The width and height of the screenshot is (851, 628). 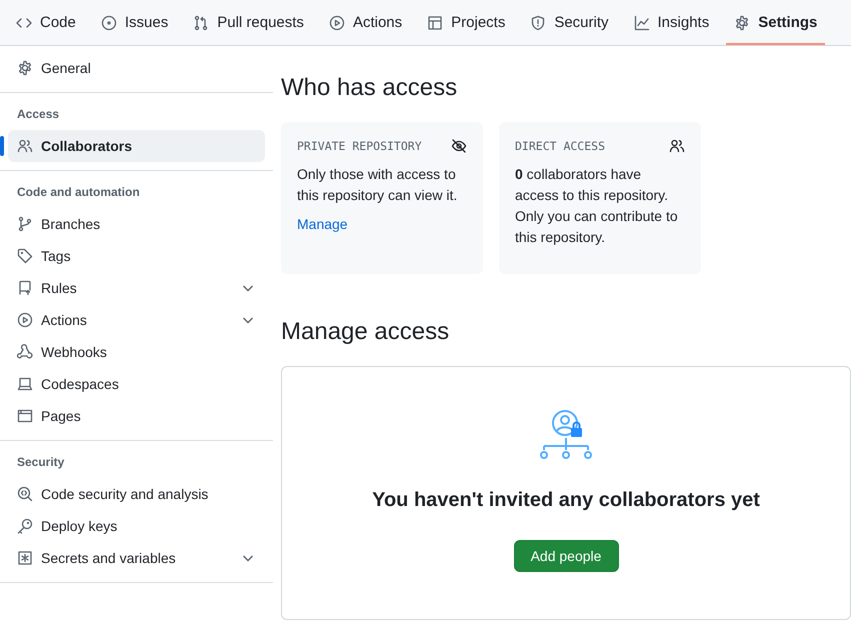 What do you see at coordinates (25, 526) in the screenshot?
I see `key-icon` at bounding box center [25, 526].